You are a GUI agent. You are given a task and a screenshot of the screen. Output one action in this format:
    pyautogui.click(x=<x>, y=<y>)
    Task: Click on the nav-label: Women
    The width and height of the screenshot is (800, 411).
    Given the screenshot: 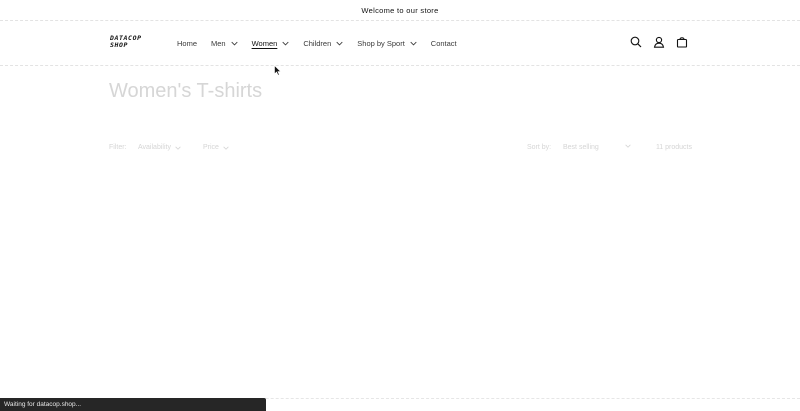 What is the action you would take?
    pyautogui.click(x=264, y=43)
    